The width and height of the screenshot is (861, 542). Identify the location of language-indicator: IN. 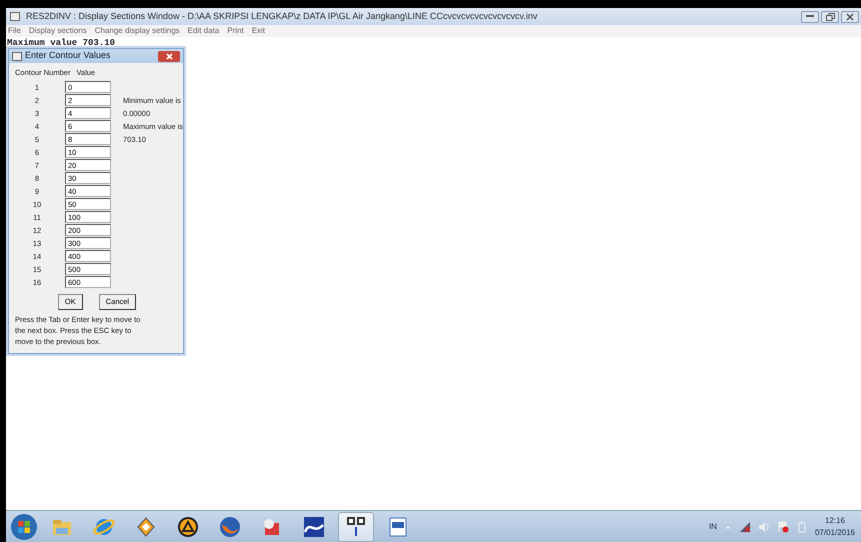
(712, 526).